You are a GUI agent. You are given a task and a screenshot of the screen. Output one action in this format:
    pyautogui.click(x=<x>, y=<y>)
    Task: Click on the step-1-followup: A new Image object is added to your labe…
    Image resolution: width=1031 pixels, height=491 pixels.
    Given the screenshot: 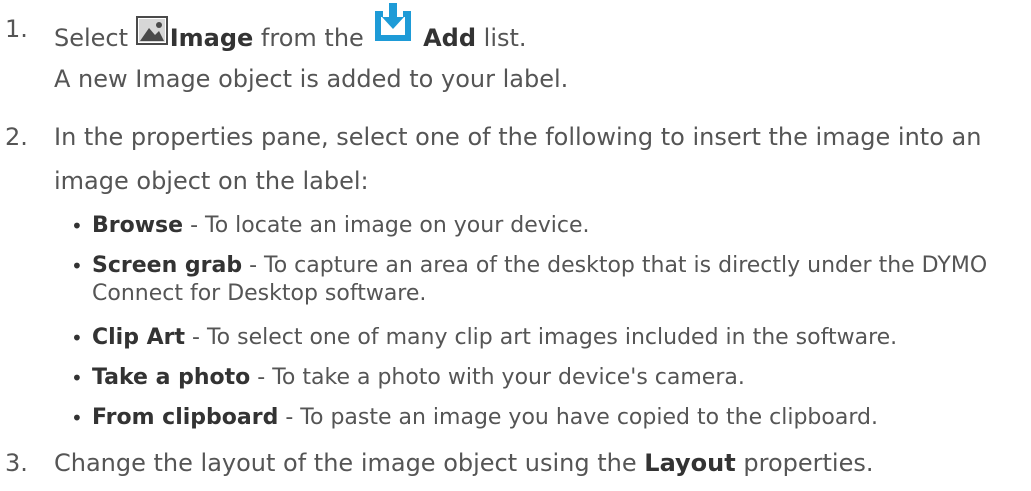 What is the action you would take?
    pyautogui.click(x=311, y=79)
    